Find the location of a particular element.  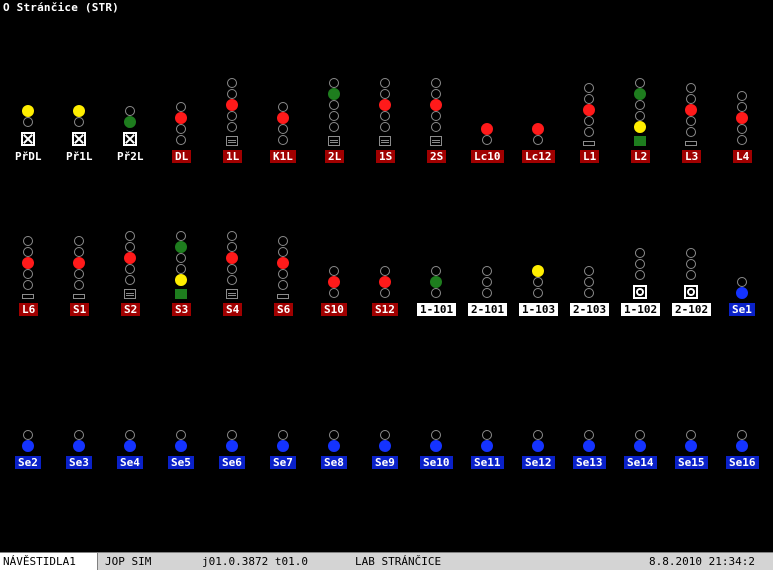

signal-label-1-101: 1-101 is located at coordinates (437, 309).